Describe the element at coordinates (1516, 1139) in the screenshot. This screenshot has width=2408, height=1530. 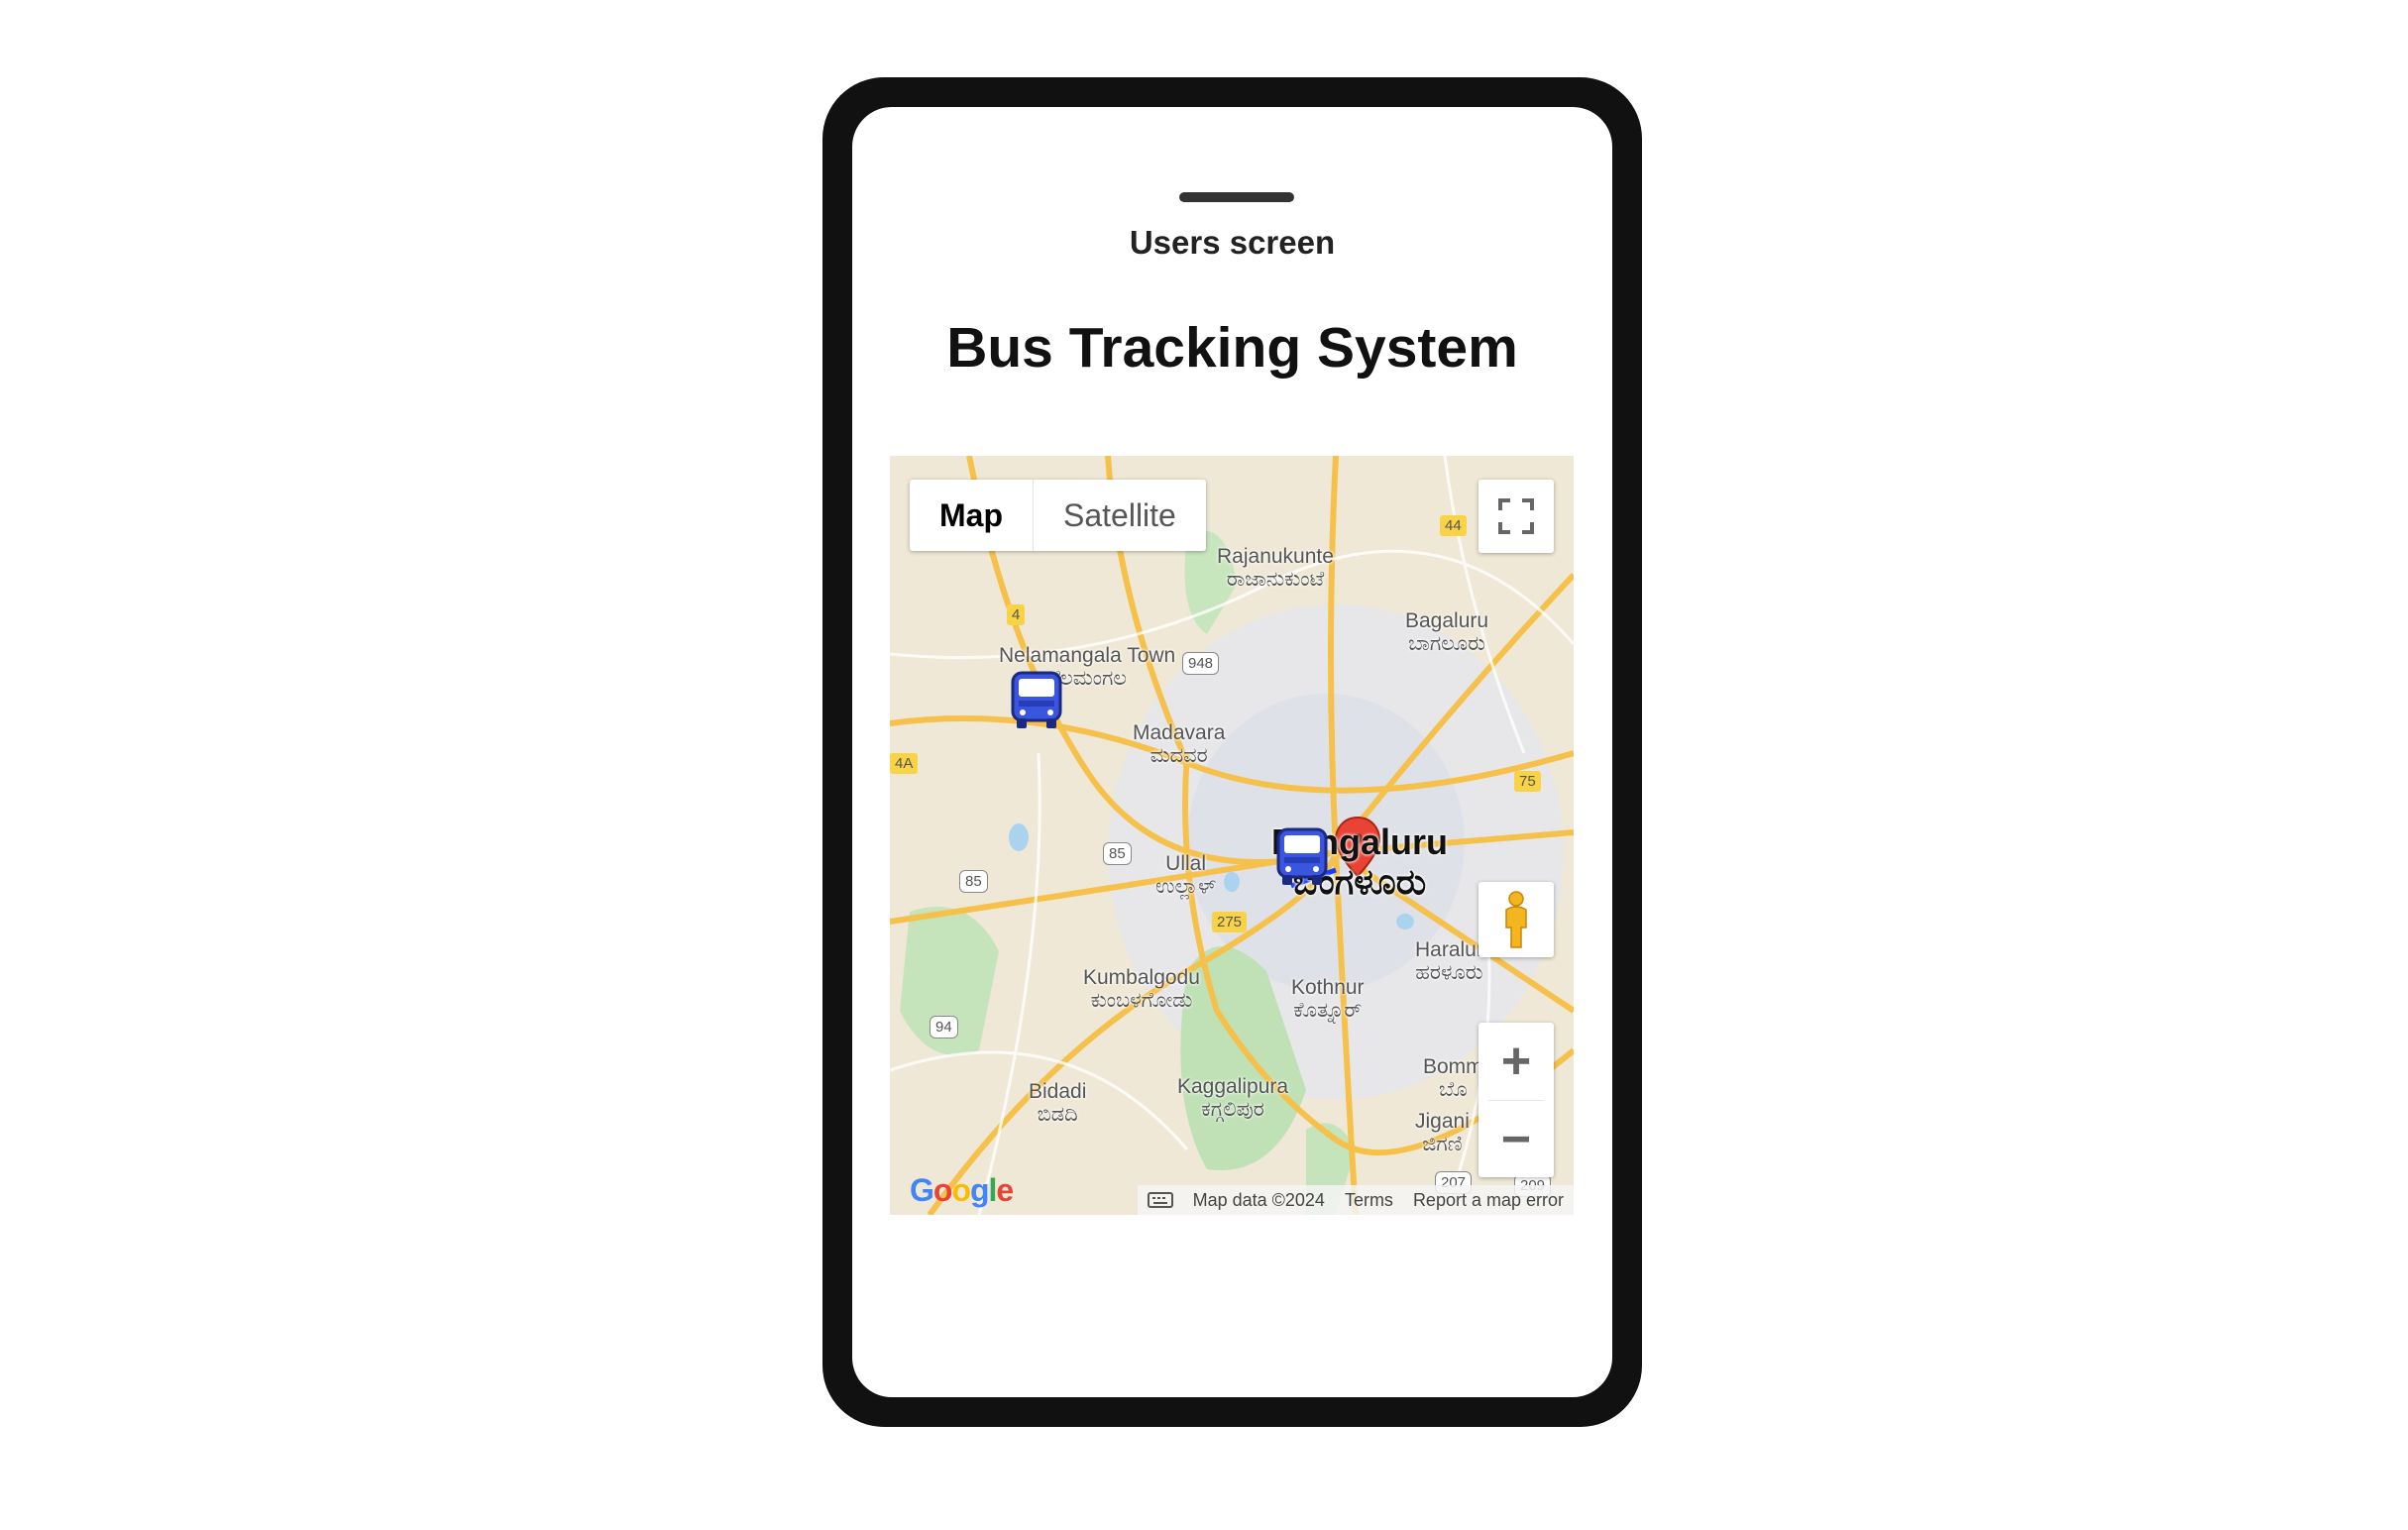
I see `zoom-out-button: −` at that location.